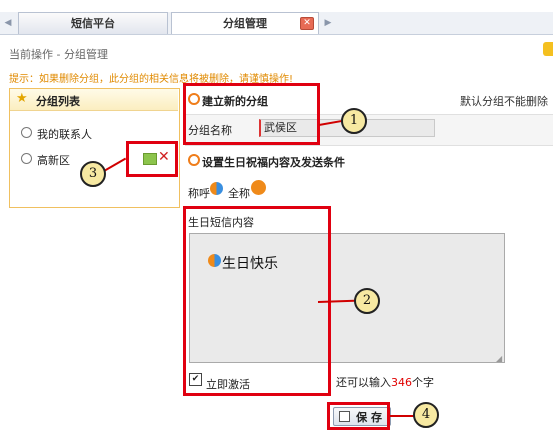 This screenshot has height=432, width=553. What do you see at coordinates (199, 193) in the screenshot?
I see `salutation-label: 称呼` at bounding box center [199, 193].